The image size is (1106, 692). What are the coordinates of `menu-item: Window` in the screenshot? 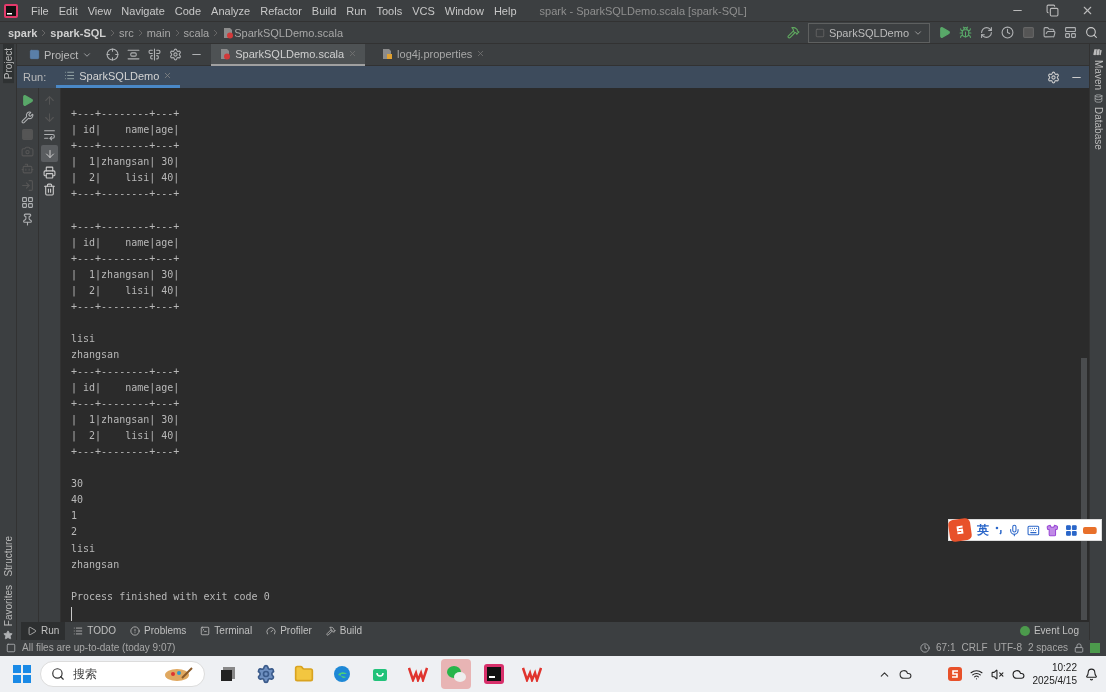 It's located at (464, 10).